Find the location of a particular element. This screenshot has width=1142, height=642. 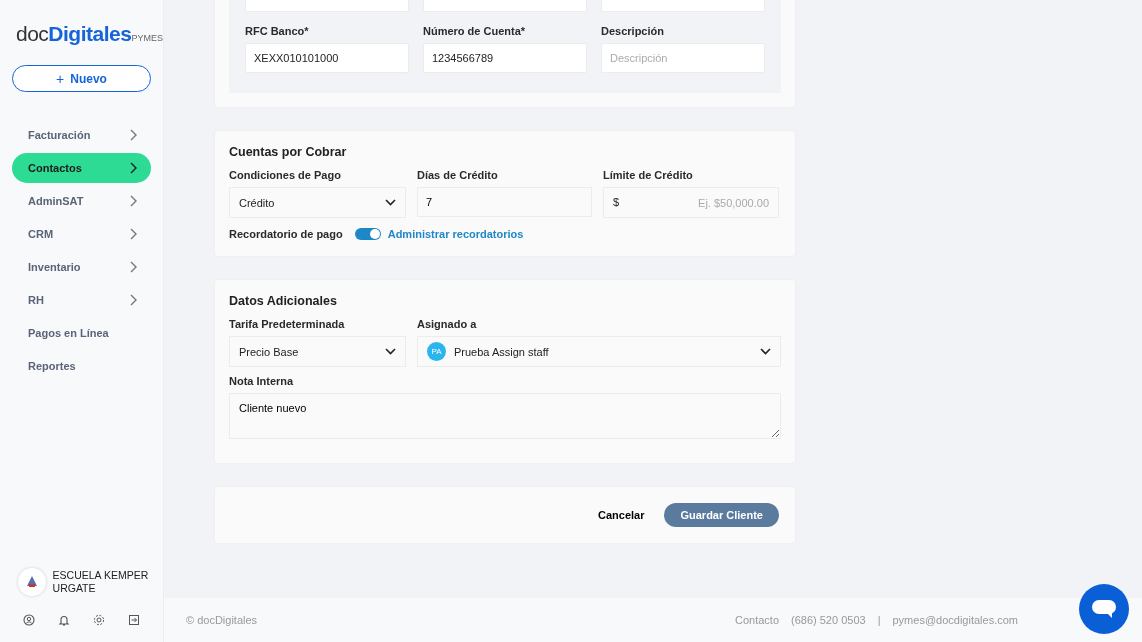

rate-dropdown: Precio Base is located at coordinates (317, 351).